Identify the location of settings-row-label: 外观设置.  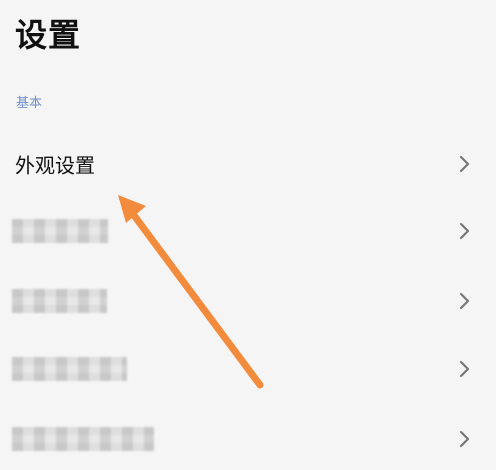
(55, 165).